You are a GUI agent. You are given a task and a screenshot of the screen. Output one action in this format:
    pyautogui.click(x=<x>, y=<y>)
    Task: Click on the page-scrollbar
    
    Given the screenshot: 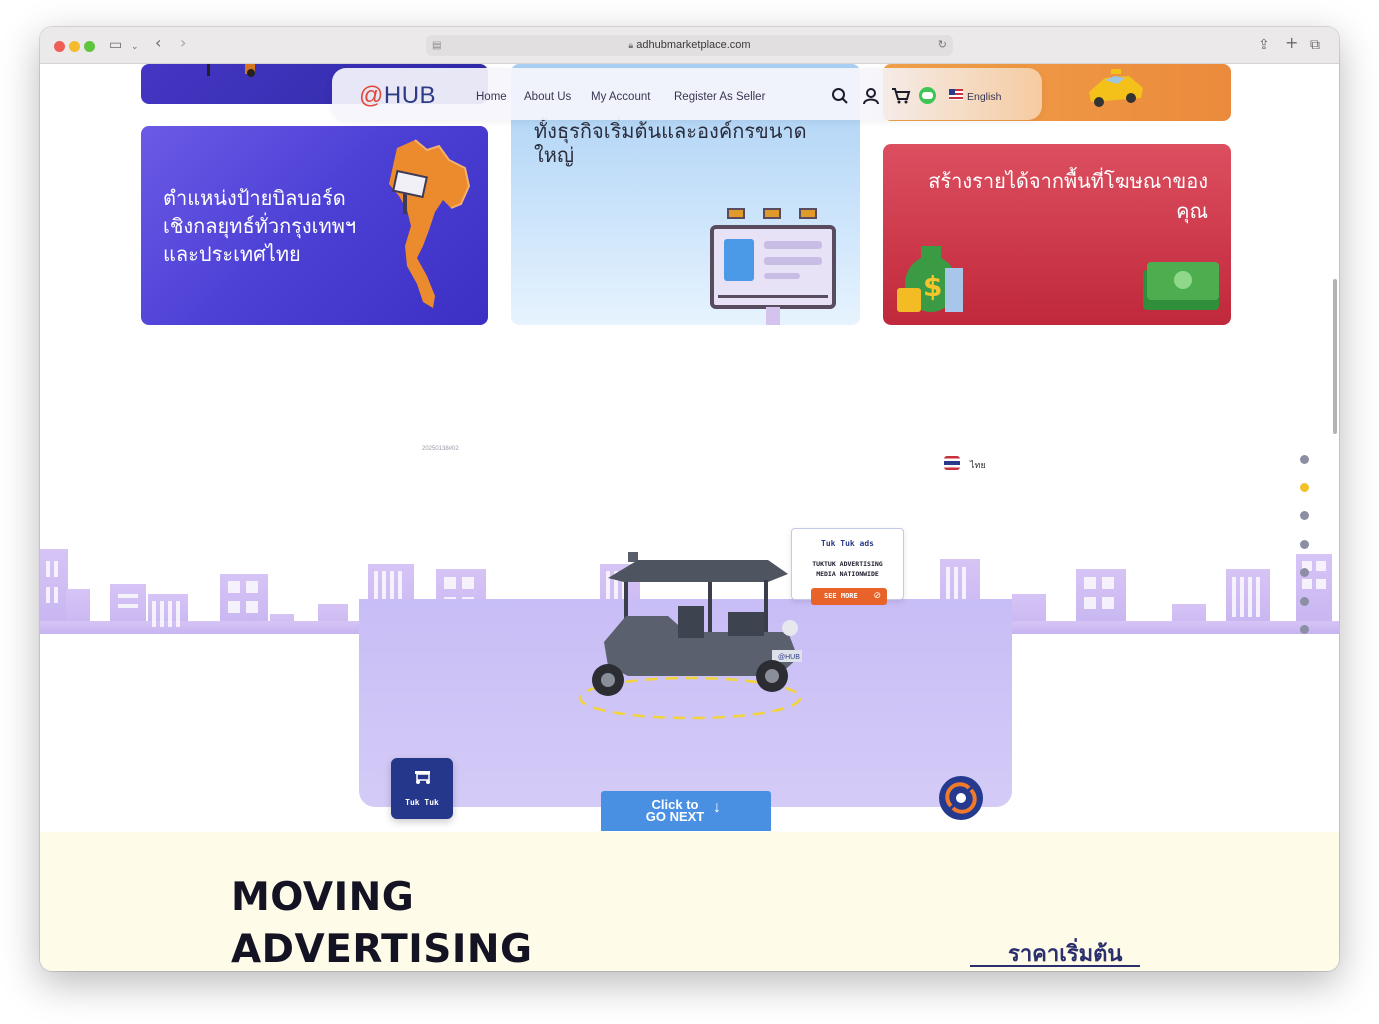 What is the action you would take?
    pyautogui.click(x=1335, y=356)
    